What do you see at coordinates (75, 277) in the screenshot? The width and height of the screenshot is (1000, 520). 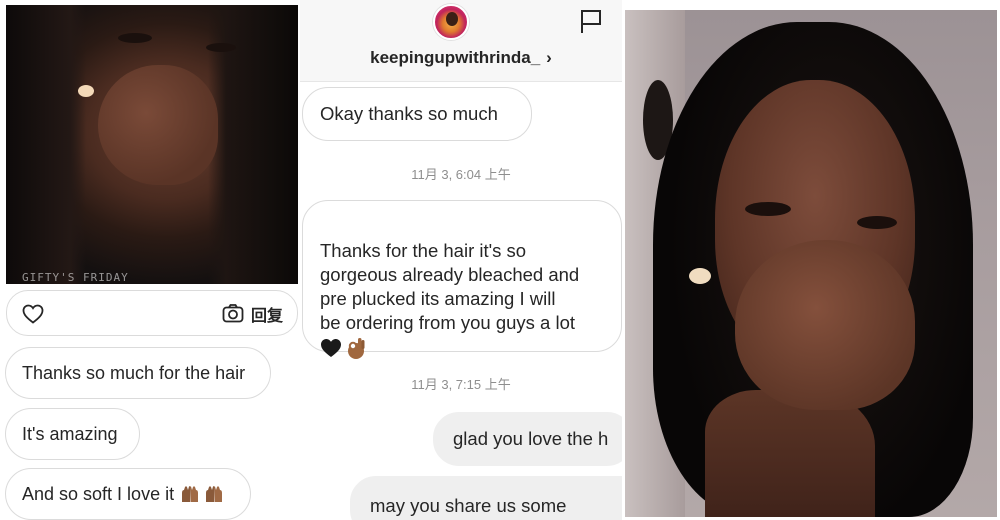 I see `photo-overlay-text: GIFTY'S FRIDAY` at bounding box center [75, 277].